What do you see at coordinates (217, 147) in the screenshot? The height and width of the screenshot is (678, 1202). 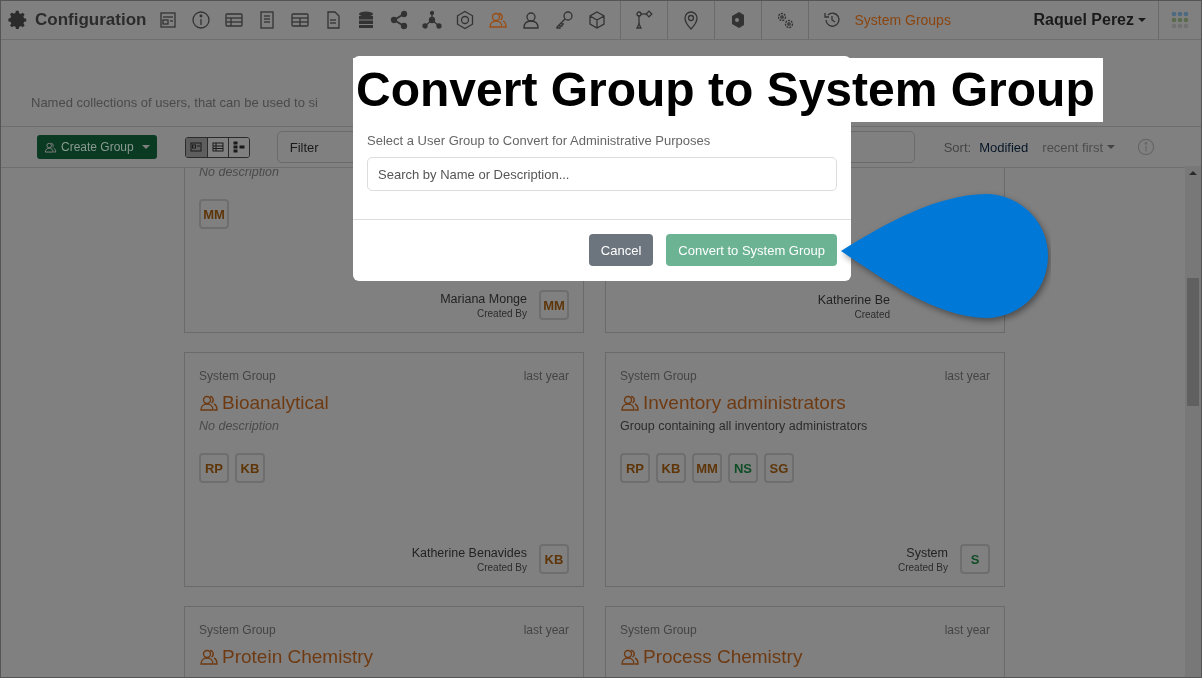 I see `list-icon` at bounding box center [217, 147].